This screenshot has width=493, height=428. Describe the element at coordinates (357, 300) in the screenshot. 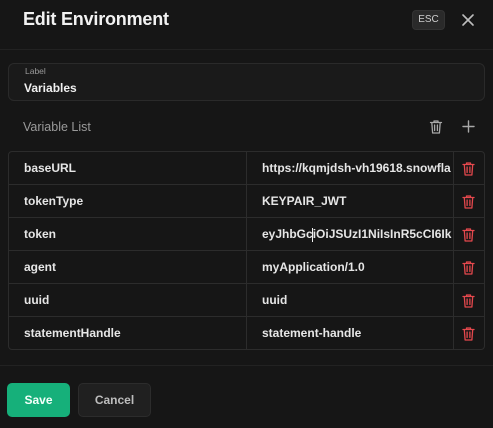

I see `variable-value-cell: uuid` at that location.